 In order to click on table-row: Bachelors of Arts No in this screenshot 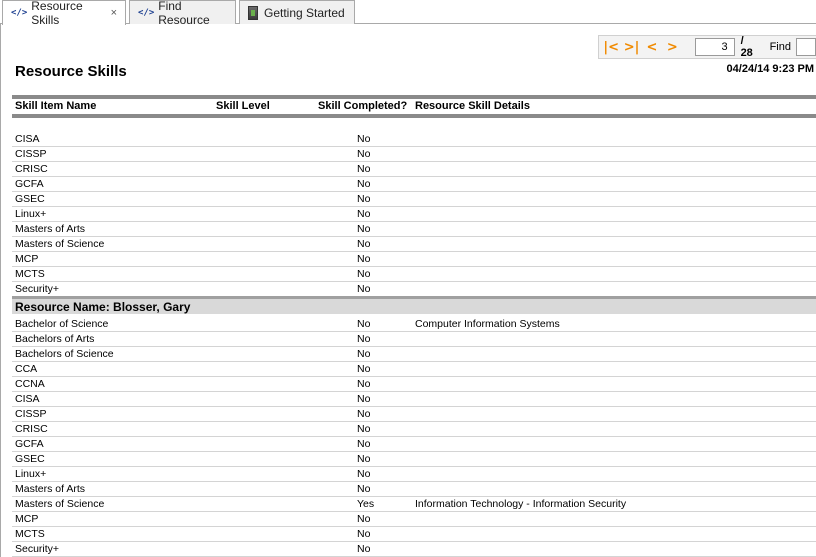, I will do `click(414, 339)`.